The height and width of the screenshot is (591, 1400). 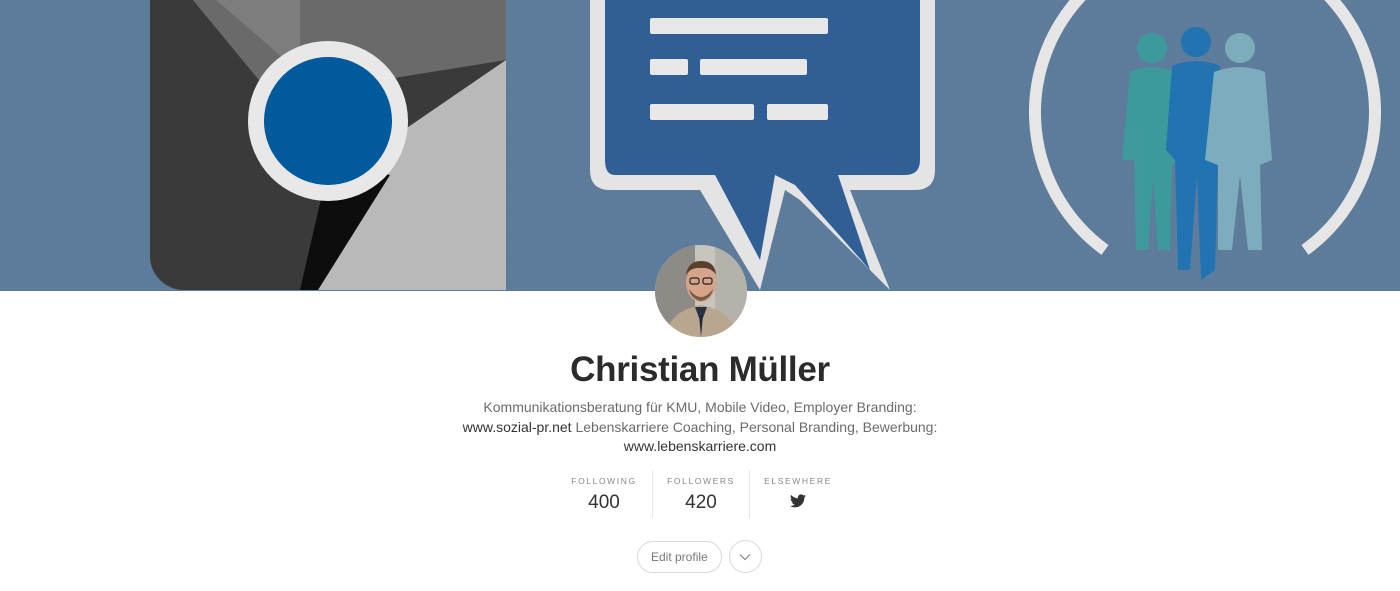 I want to click on chevron-down-icon, so click(x=745, y=556).